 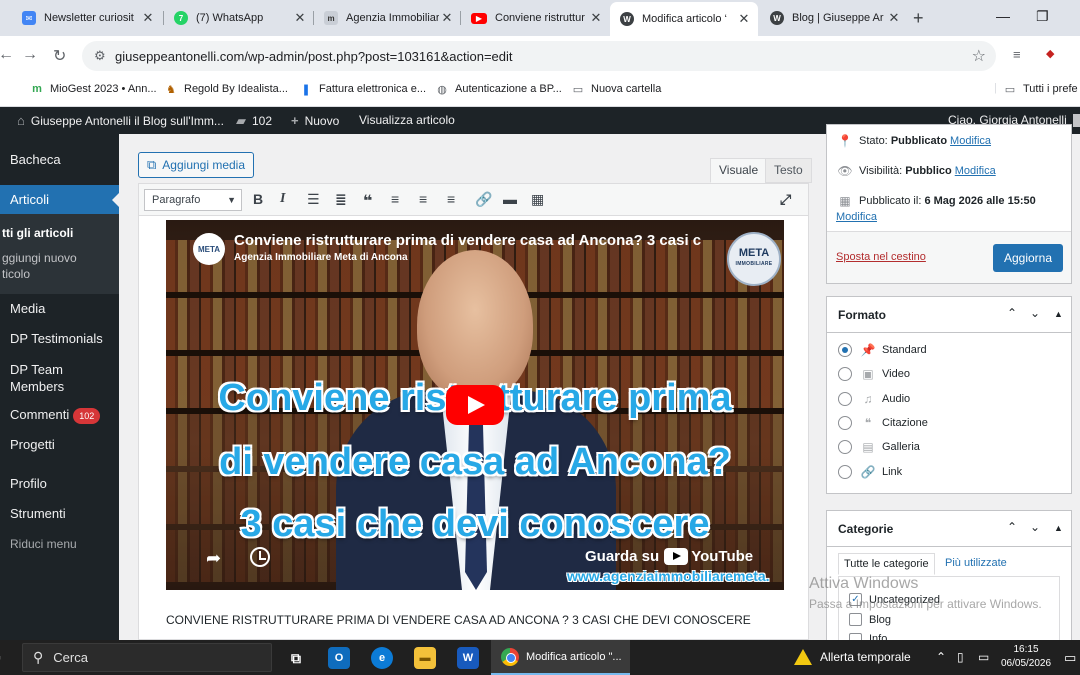 What do you see at coordinates (834, 18) in the screenshot?
I see `browser-tab-blog: W Blog | Giuseppe Ar ✕` at bounding box center [834, 18].